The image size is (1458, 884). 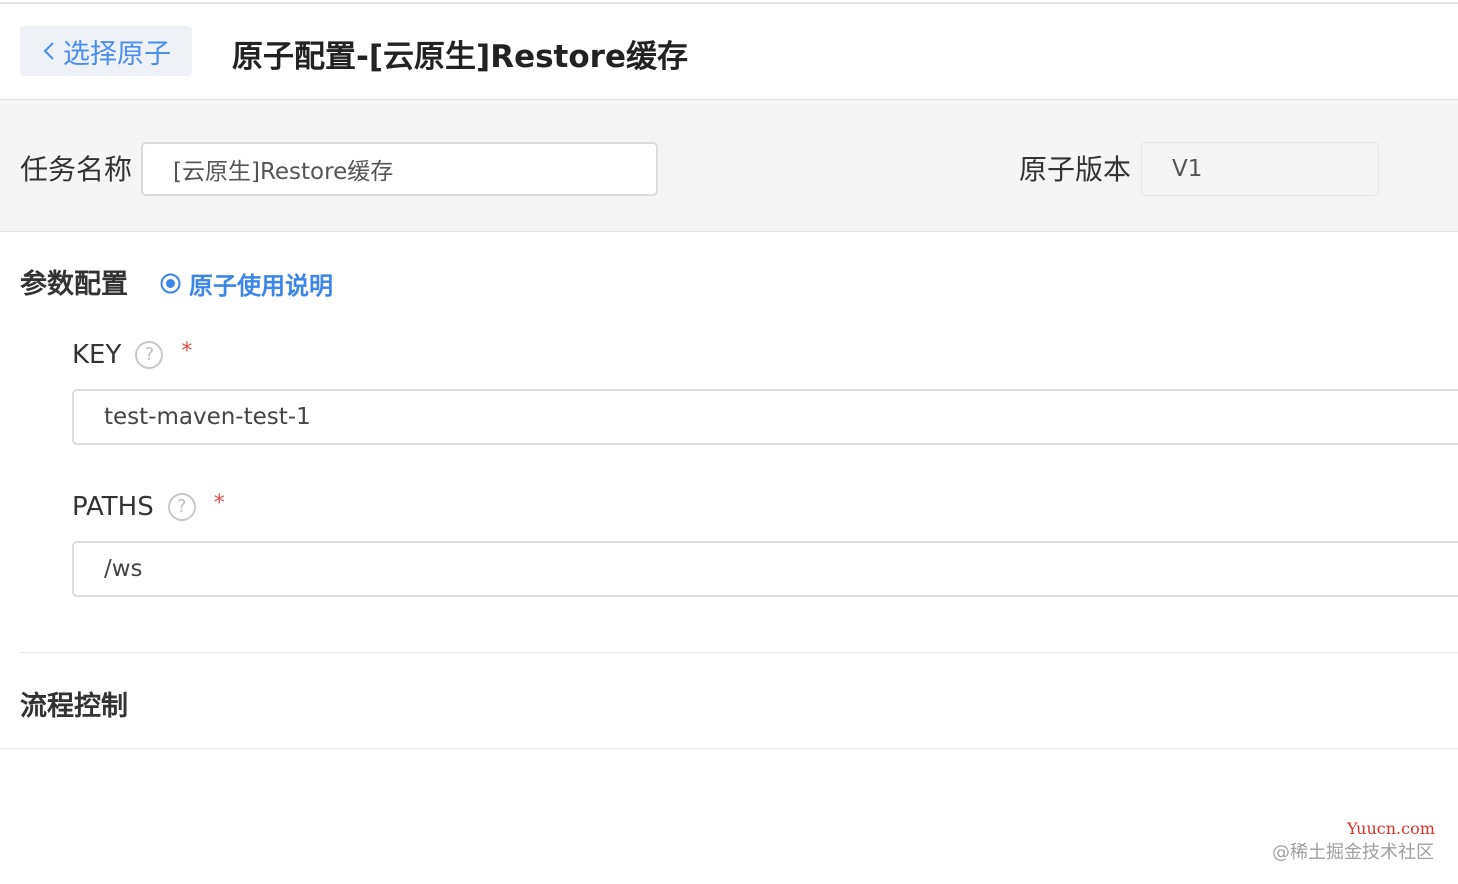 I want to click on back-button-label: 选择原子, so click(x=117, y=54).